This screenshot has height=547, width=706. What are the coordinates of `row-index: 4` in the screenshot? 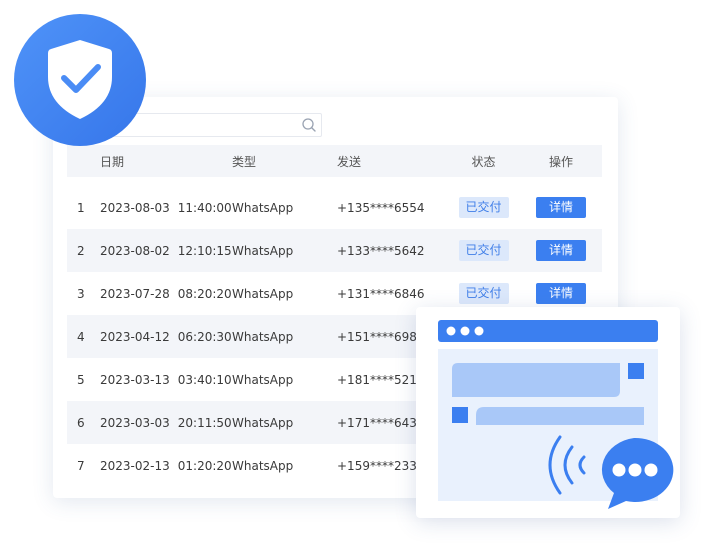 It's located at (81, 336).